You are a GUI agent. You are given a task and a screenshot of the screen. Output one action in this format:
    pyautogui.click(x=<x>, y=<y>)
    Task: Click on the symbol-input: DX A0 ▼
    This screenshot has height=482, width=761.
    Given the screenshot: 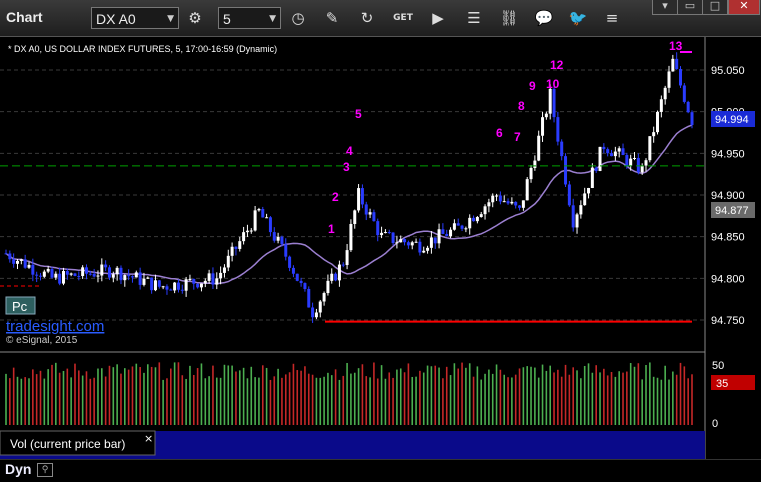 What is the action you would take?
    pyautogui.click(x=135, y=18)
    